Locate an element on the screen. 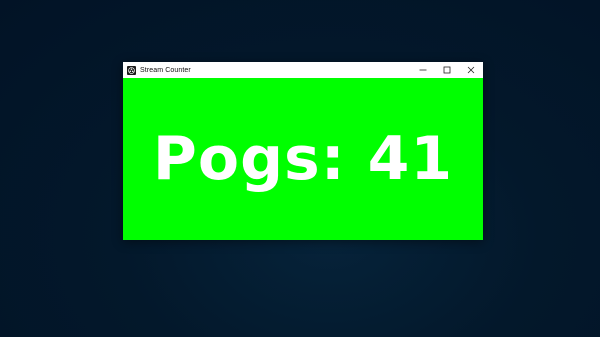 The height and width of the screenshot is (337, 600). close-button is located at coordinates (471, 70).